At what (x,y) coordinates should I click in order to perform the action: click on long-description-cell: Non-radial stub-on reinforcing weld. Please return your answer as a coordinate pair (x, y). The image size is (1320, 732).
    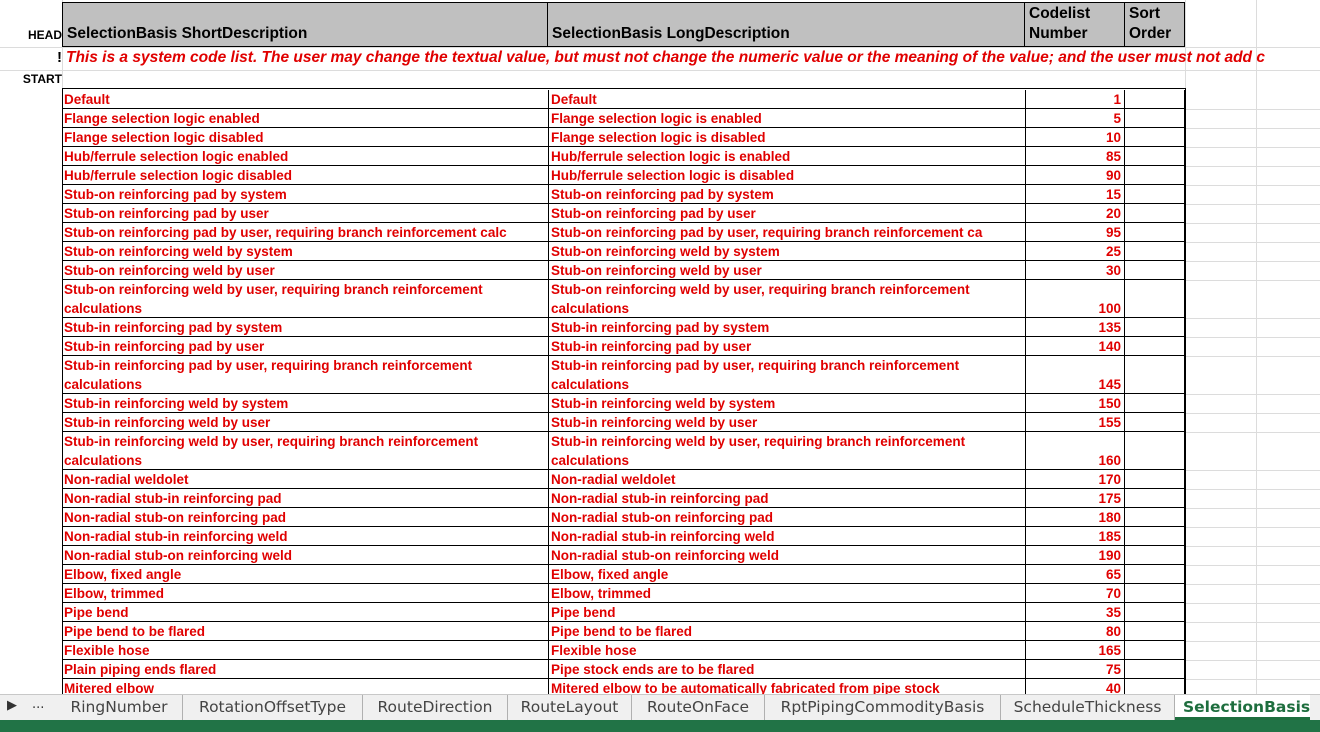
    Looking at the image, I should click on (787, 555).